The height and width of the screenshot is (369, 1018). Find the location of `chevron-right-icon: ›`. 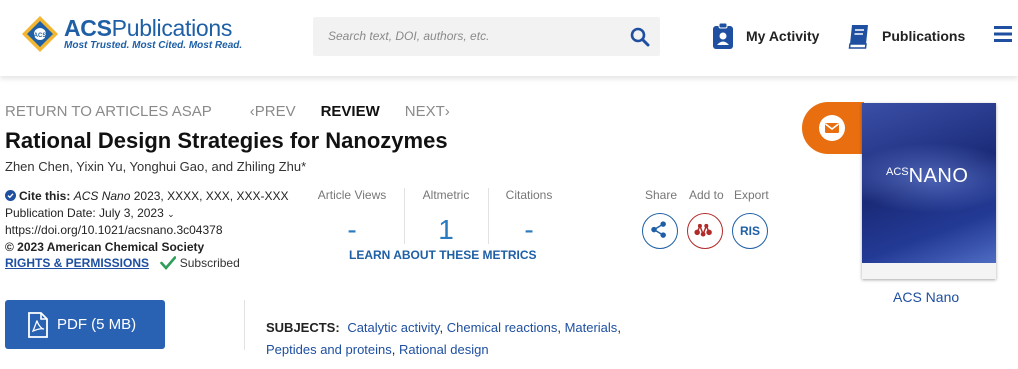

chevron-right-icon: › is located at coordinates (447, 111).